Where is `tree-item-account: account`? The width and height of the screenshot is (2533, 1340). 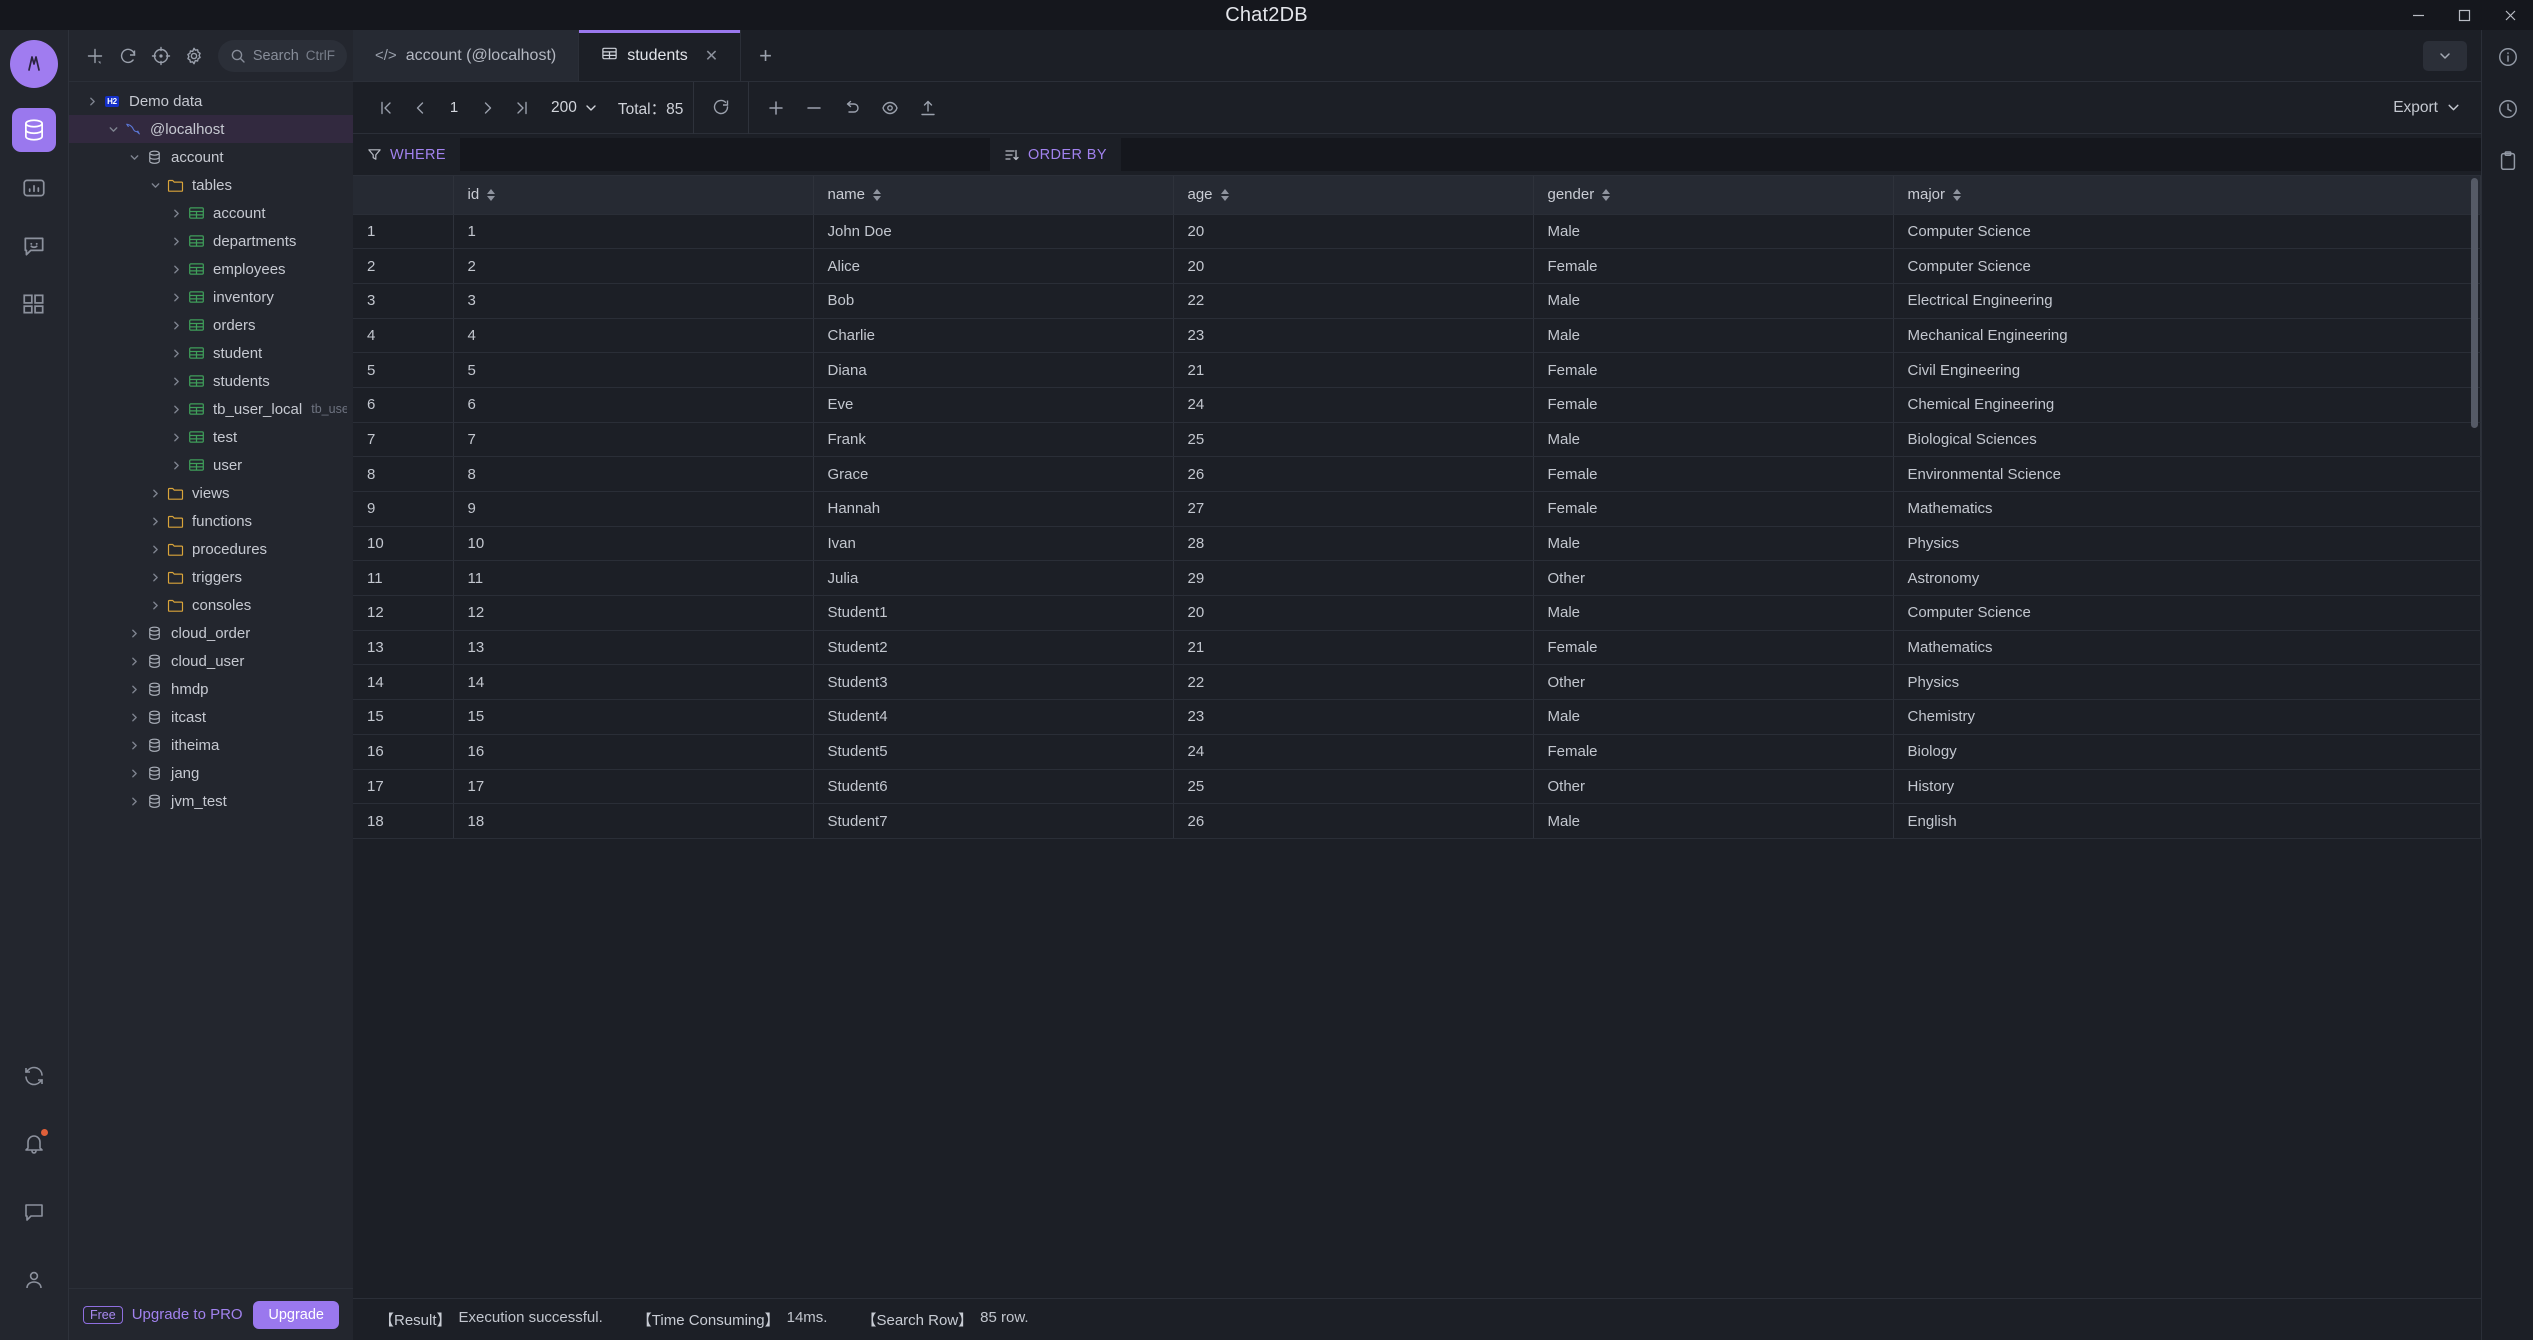 tree-item-account: account is located at coordinates (211, 213).